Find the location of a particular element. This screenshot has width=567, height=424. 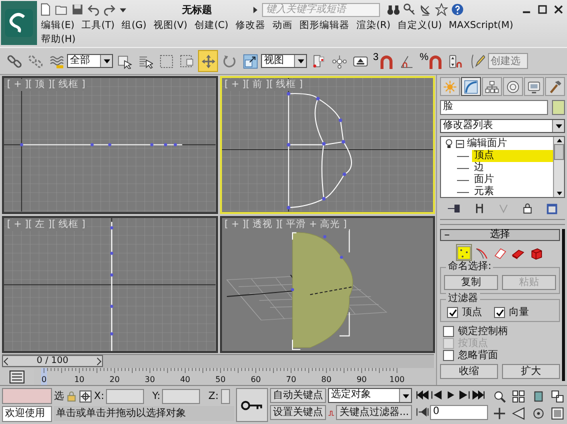

y-coordinate-field is located at coordinates (181, 396).